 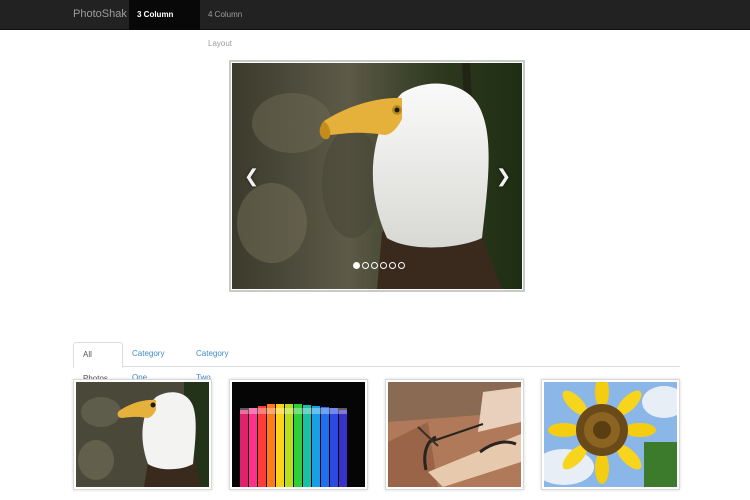 I want to click on eagle-thumbnail-image, so click(x=142, y=434).